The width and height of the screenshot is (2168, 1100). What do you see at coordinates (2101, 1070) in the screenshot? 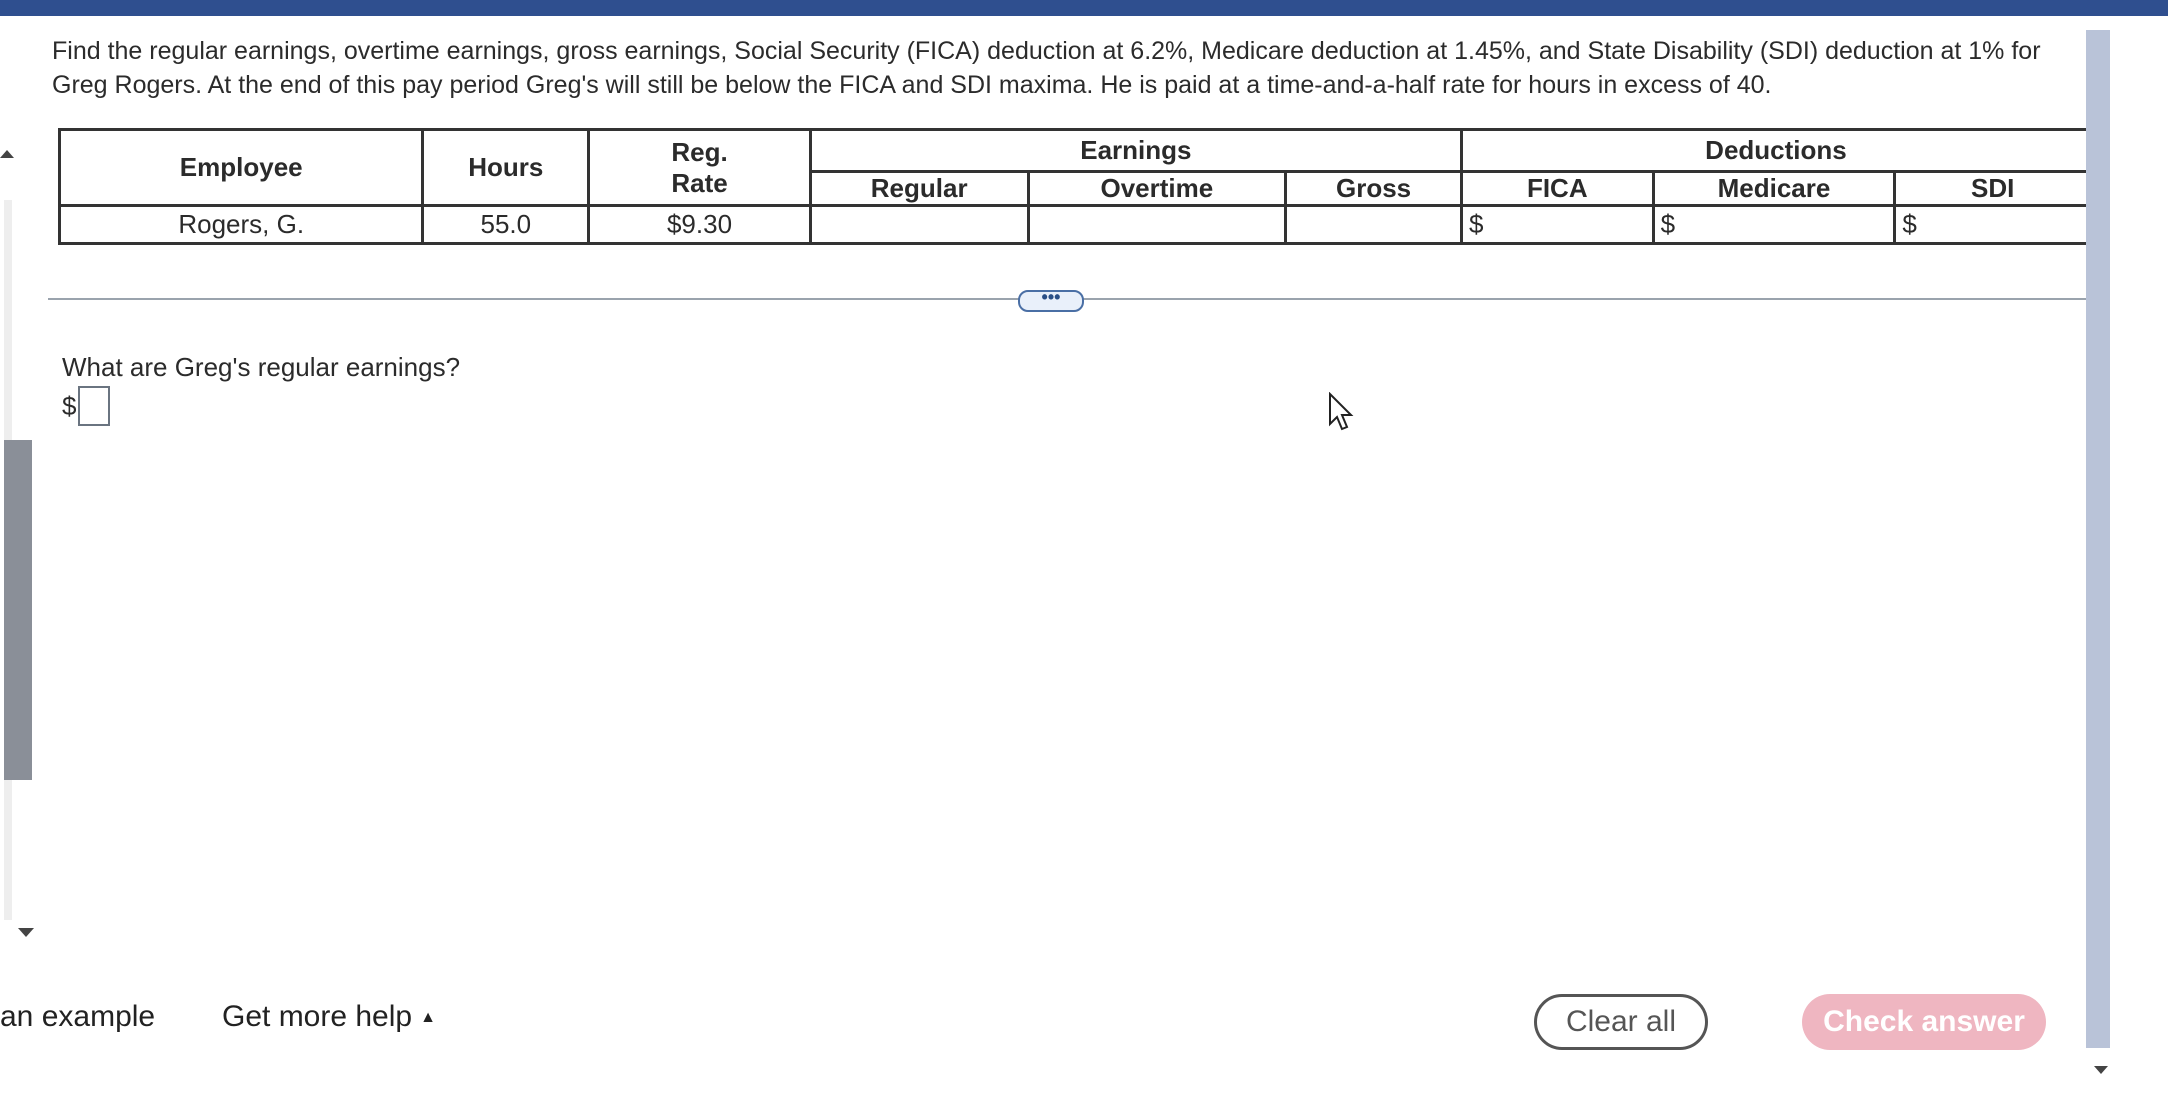
I see `right-scroll-down-arrow-icon` at bounding box center [2101, 1070].